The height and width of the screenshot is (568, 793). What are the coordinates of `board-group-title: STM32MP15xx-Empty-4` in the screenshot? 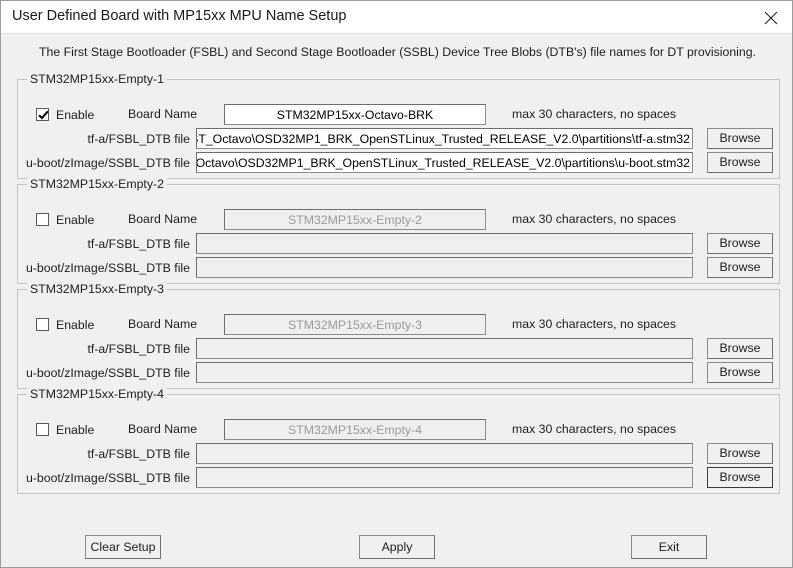 It's located at (97, 394).